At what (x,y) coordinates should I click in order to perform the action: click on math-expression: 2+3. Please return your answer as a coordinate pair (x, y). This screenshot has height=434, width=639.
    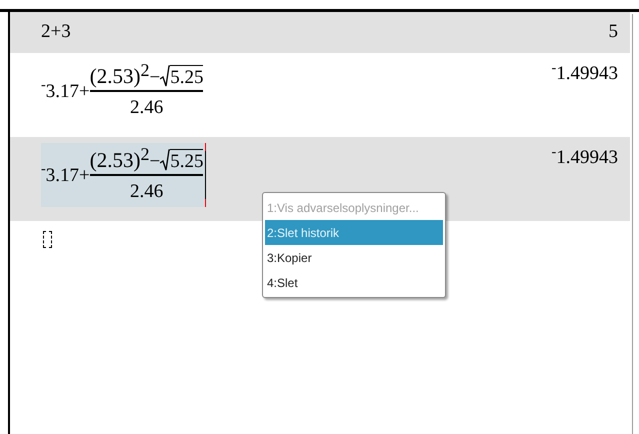
    Looking at the image, I should click on (56, 32).